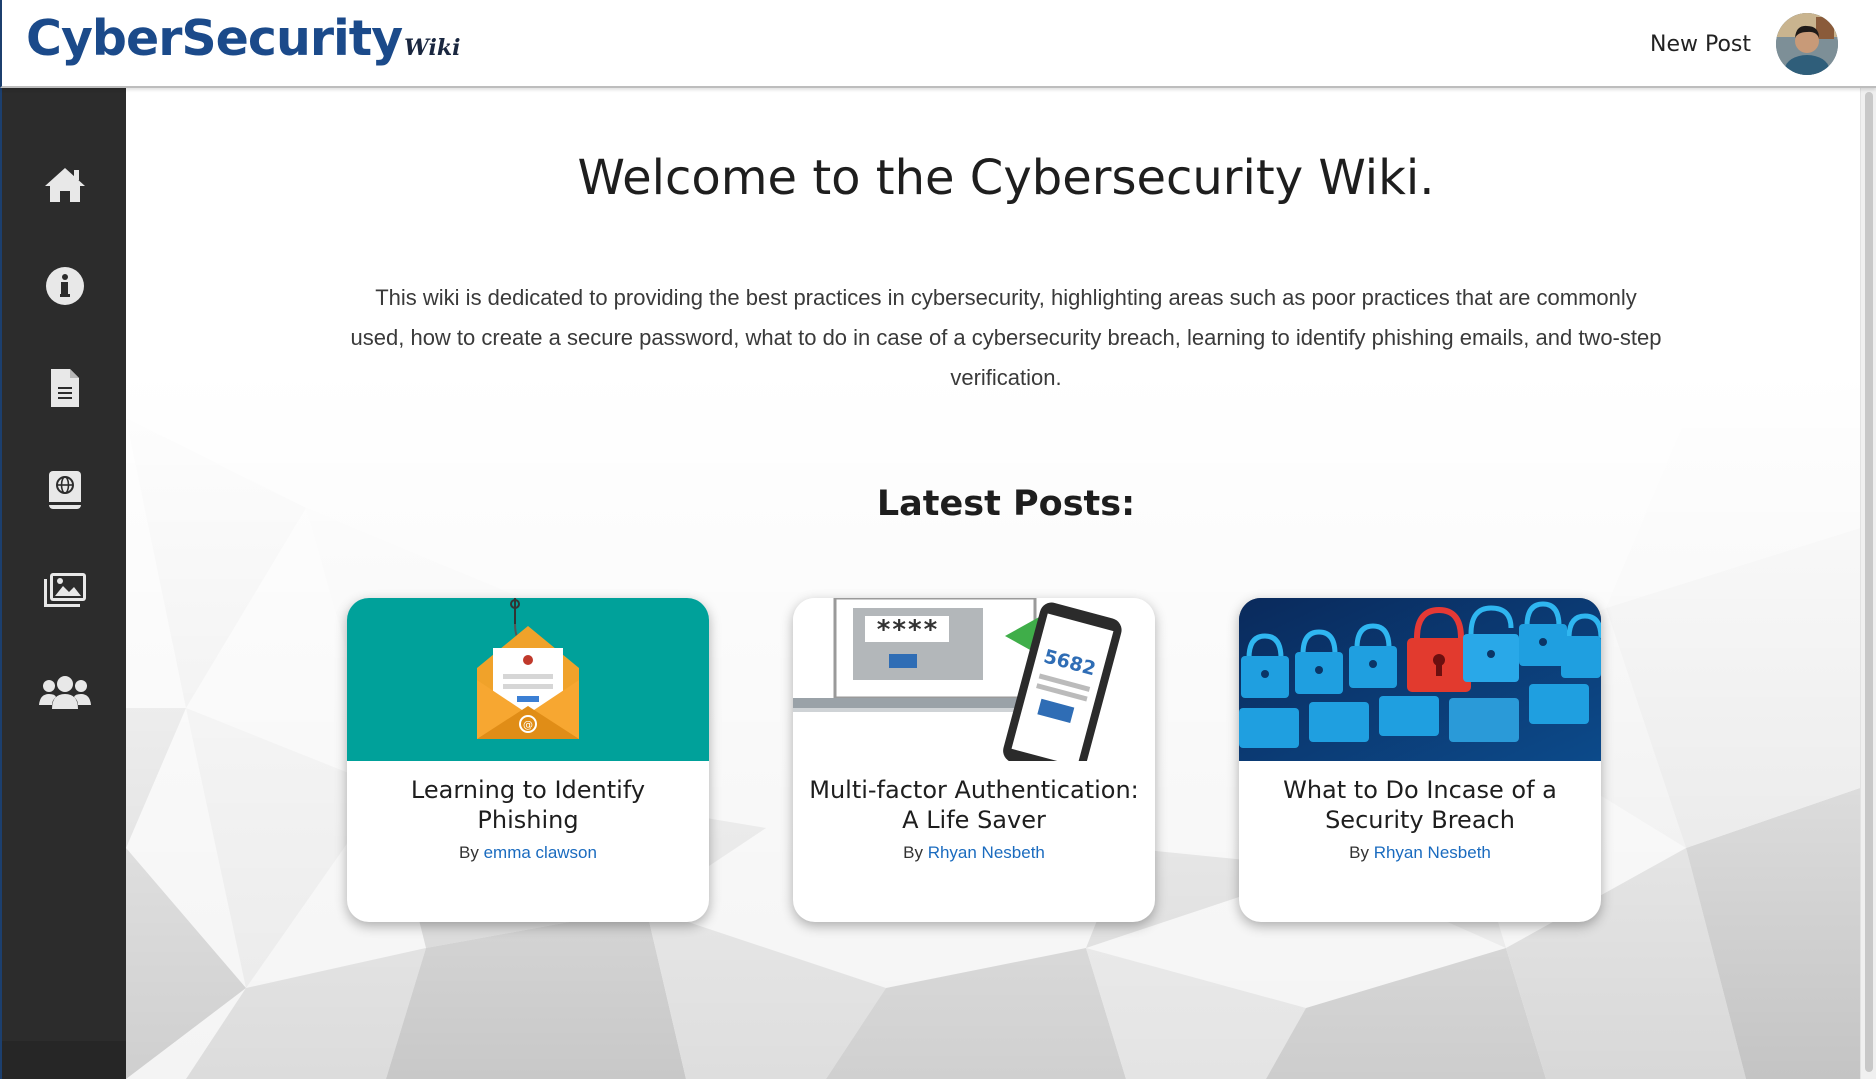 The height and width of the screenshot is (1079, 1876). I want to click on users-icon, so click(65, 692).